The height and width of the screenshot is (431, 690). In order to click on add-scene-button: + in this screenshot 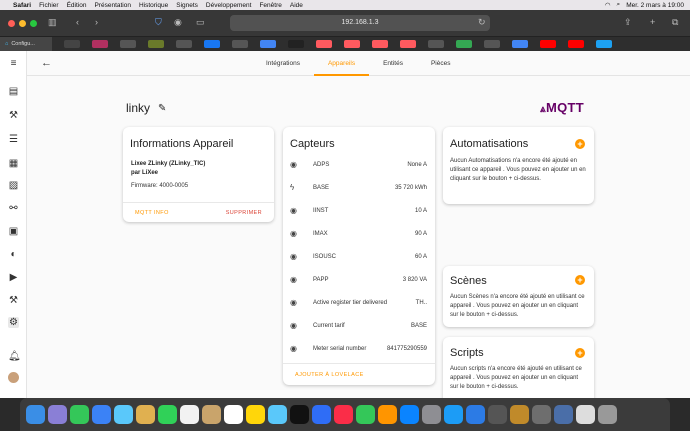, I will do `click(580, 280)`.